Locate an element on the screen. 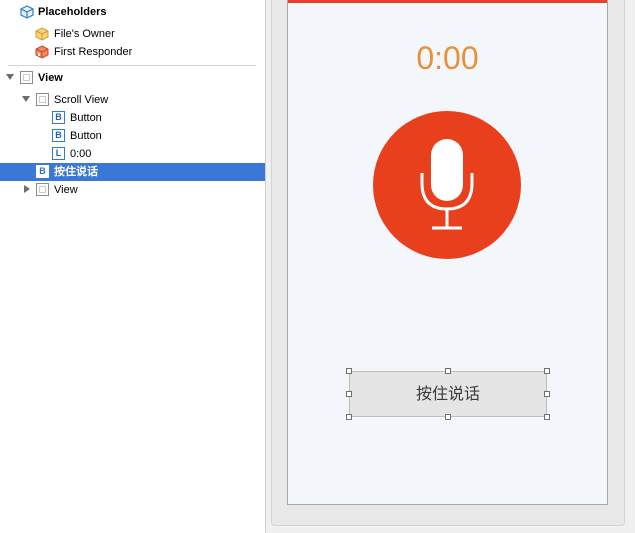 The width and height of the screenshot is (635, 533). cube-icon is located at coordinates (27, 12).